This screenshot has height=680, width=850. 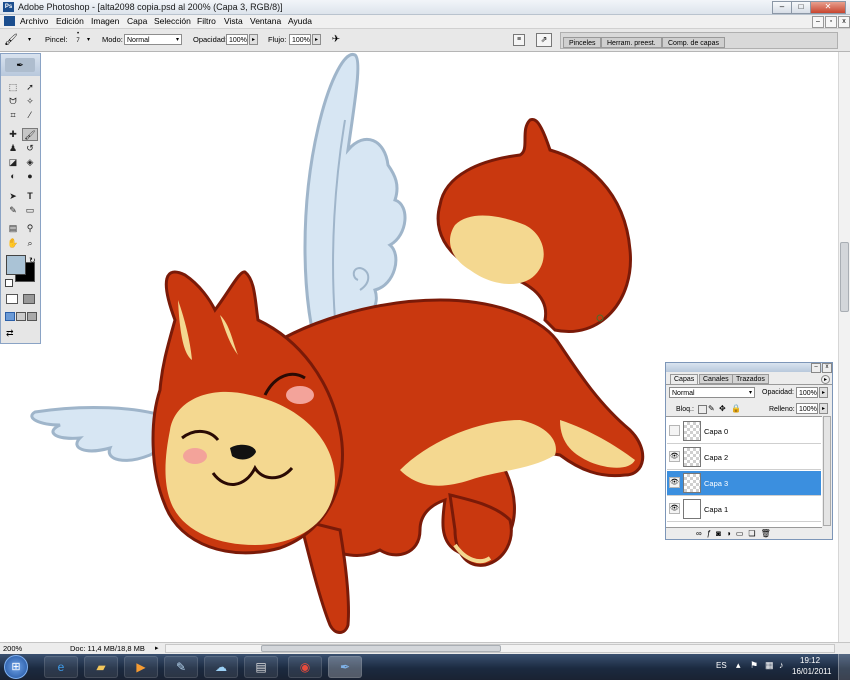 I want to click on shape-icon: ▭, so click(x=30, y=210).